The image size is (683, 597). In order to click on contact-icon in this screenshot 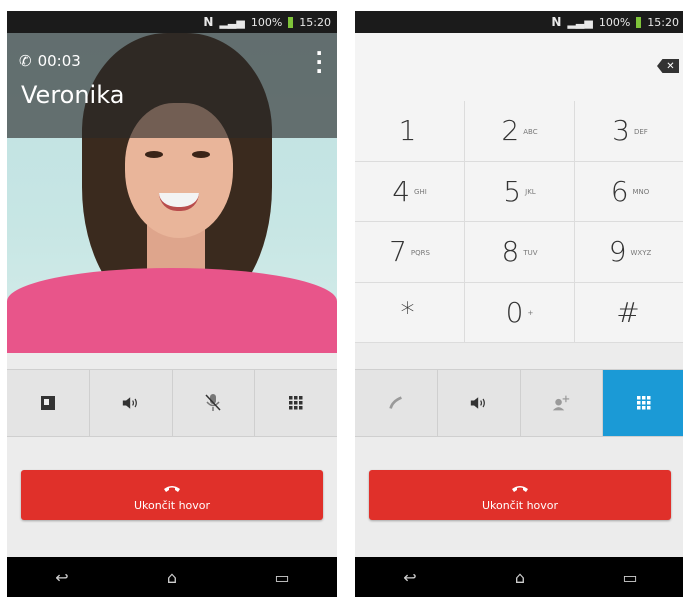, I will do `click(48, 403)`.